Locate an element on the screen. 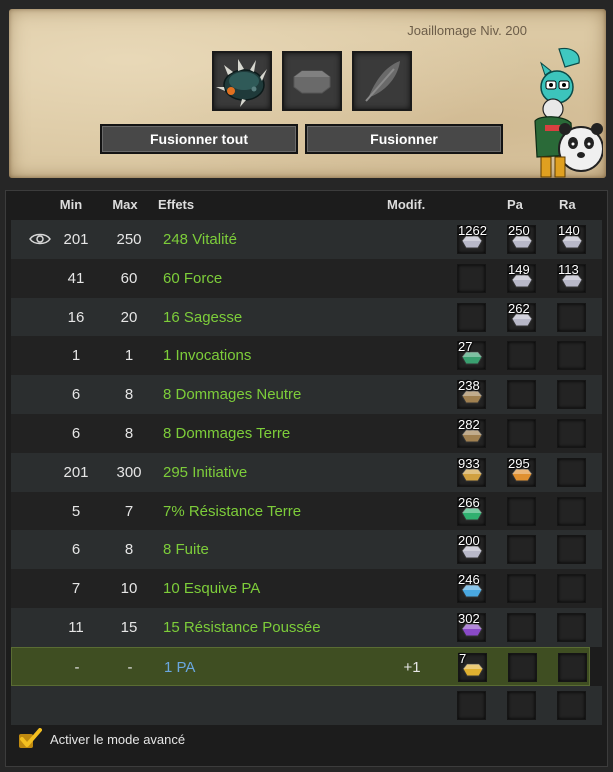 The width and height of the screenshot is (613, 772). max-value: 300 is located at coordinates (129, 472).